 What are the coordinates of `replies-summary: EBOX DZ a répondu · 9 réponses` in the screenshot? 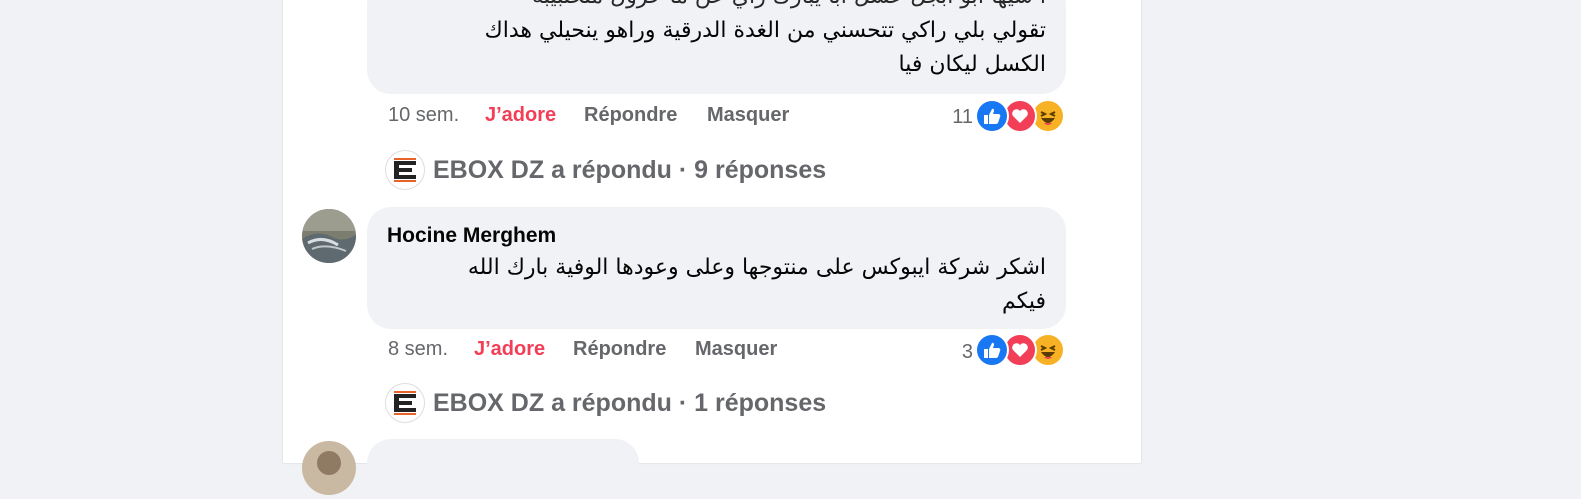 It's located at (605, 171).